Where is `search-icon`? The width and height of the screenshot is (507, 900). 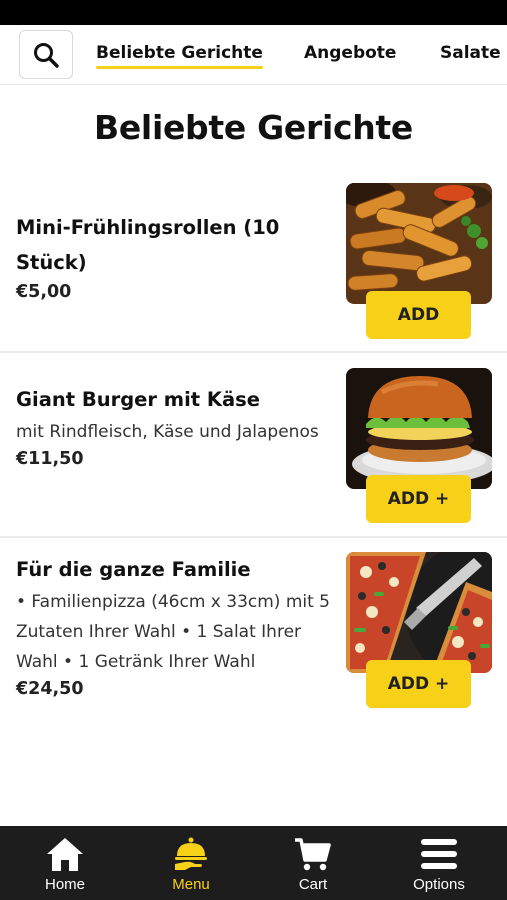 search-icon is located at coordinates (46, 55).